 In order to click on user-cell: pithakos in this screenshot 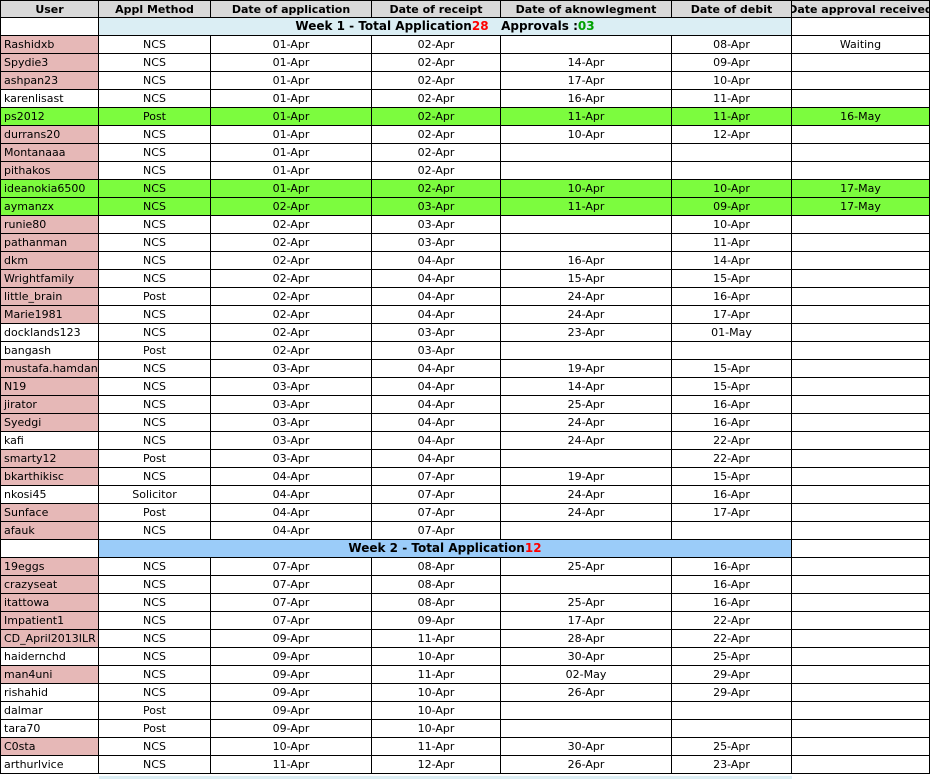, I will do `click(49, 171)`.